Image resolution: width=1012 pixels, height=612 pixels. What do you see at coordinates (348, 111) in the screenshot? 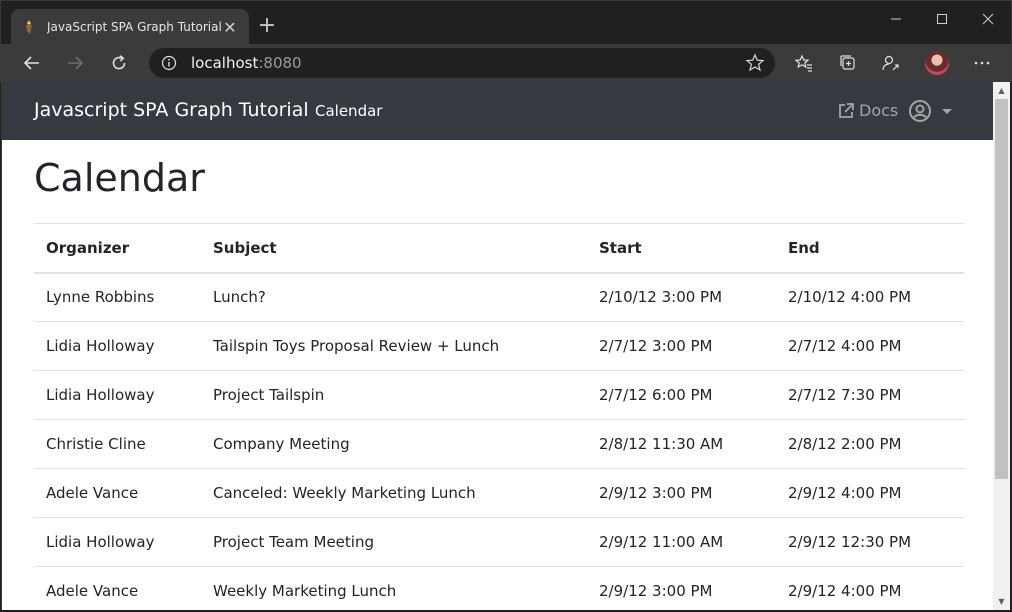
I see `nav-link-calendar: Calendar` at bounding box center [348, 111].